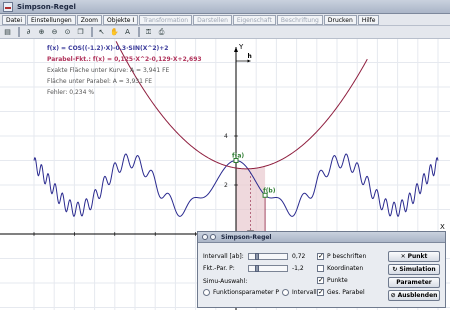 Image resolution: width=450 pixels, height=310 pixels. Describe the element at coordinates (340, 19) in the screenshot. I see `menu-drucken: Drucken` at that location.